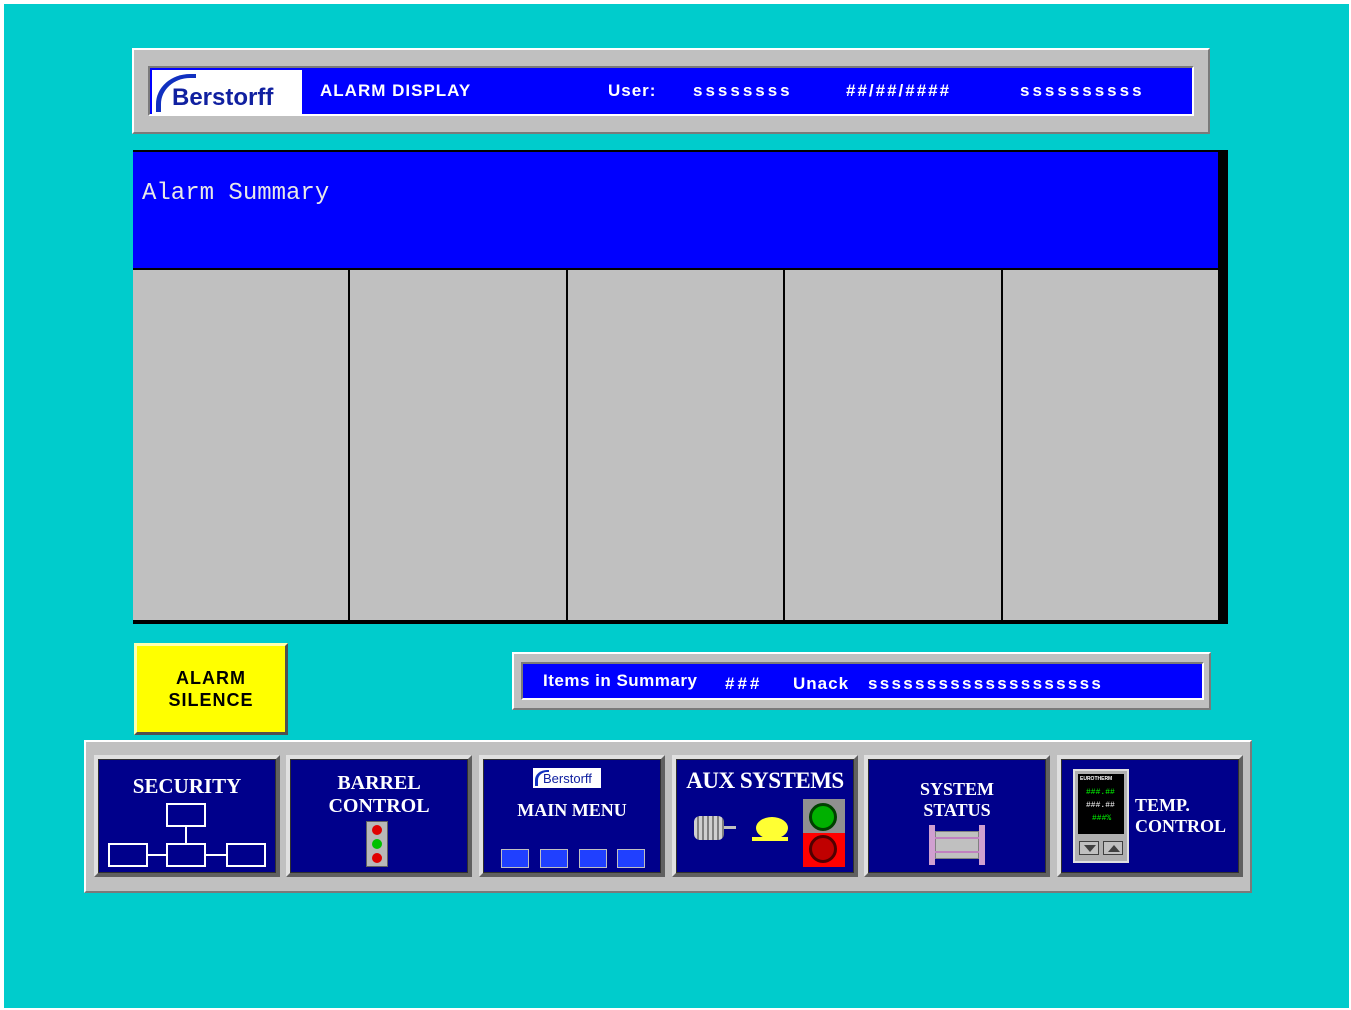 The height and width of the screenshot is (1010, 1351). Describe the element at coordinates (236, 193) in the screenshot. I see `alarm-summary-title: Alarm Summary` at that location.